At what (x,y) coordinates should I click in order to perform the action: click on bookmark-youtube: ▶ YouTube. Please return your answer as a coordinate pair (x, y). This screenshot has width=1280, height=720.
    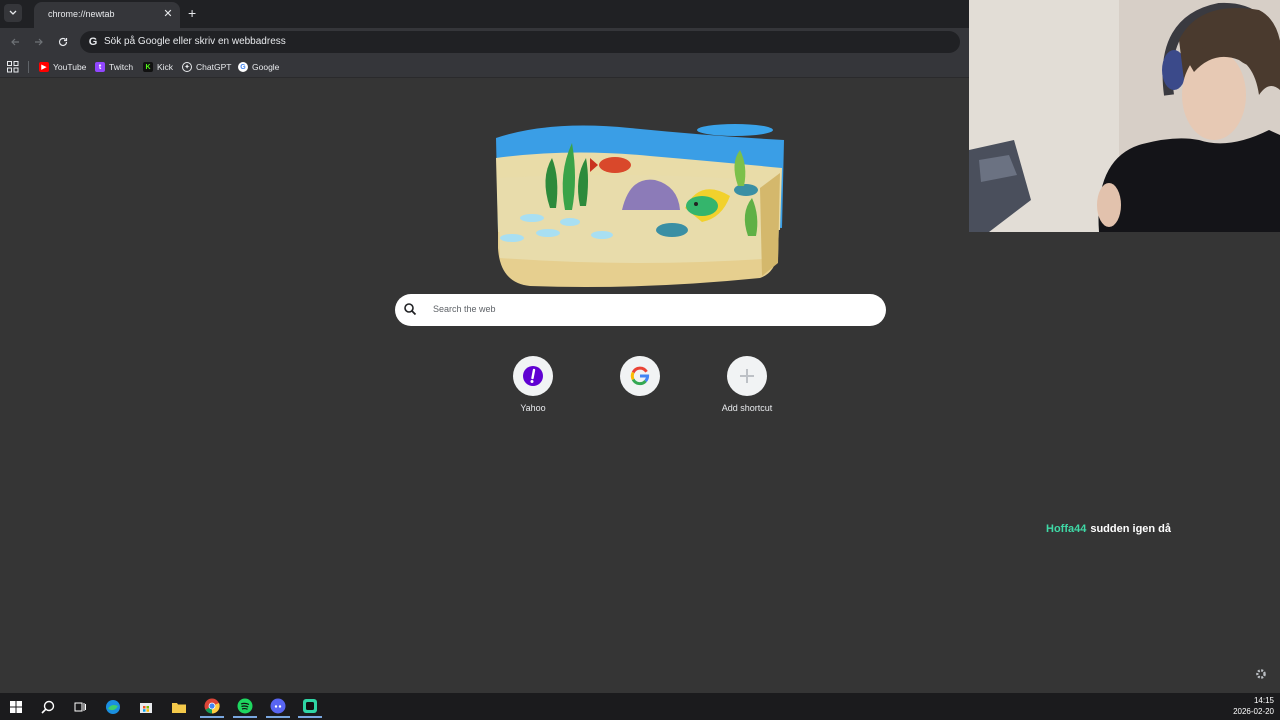
    Looking at the image, I should click on (62, 67).